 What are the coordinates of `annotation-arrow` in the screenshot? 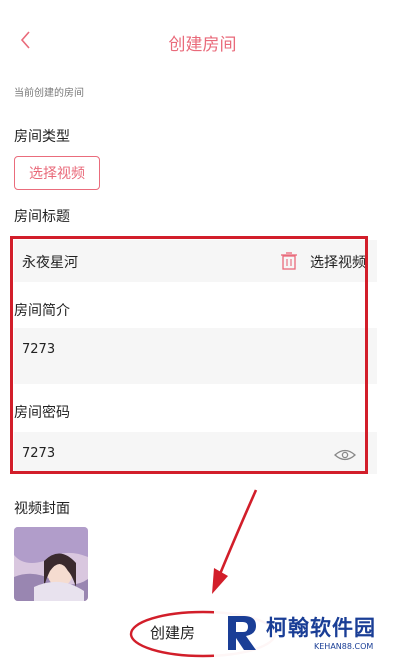 It's located at (235, 541).